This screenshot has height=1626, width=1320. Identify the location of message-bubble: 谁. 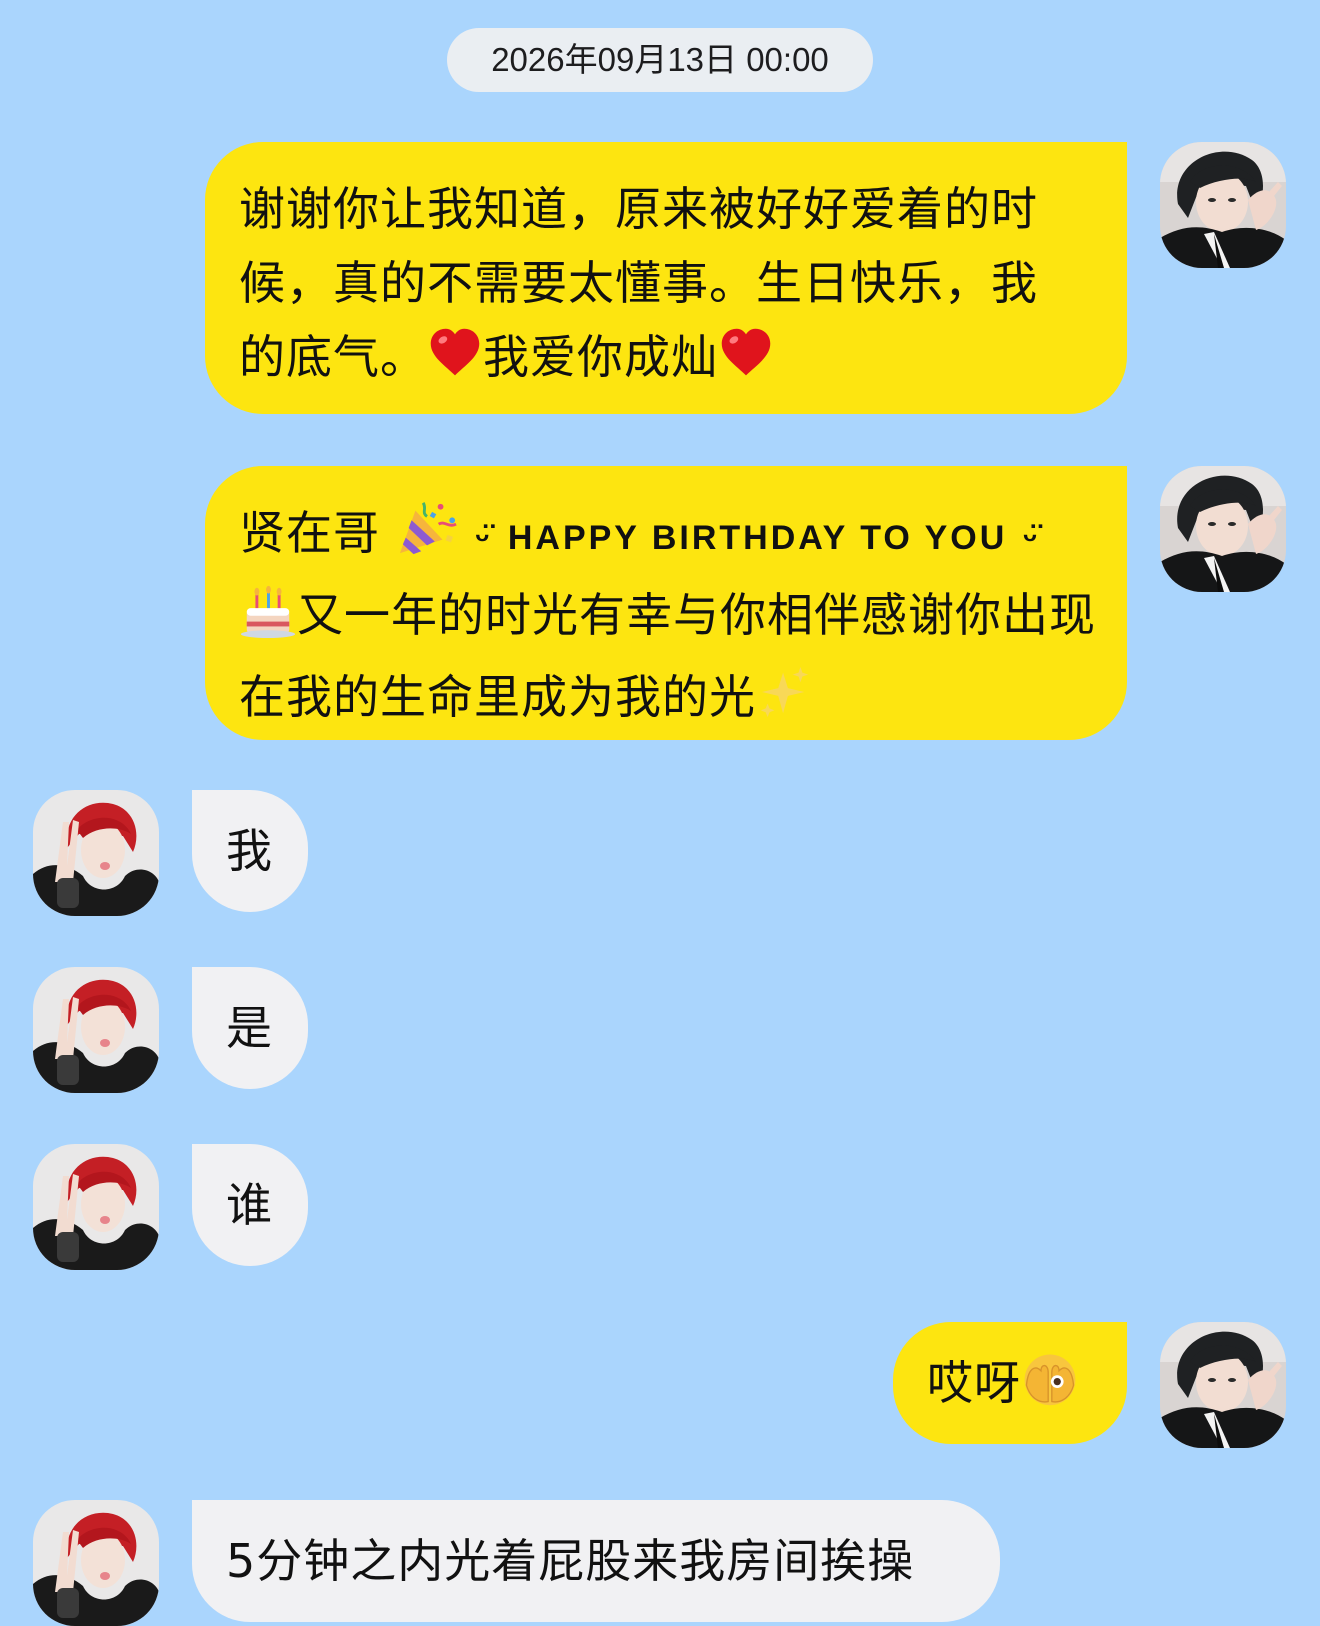
(250, 1205).